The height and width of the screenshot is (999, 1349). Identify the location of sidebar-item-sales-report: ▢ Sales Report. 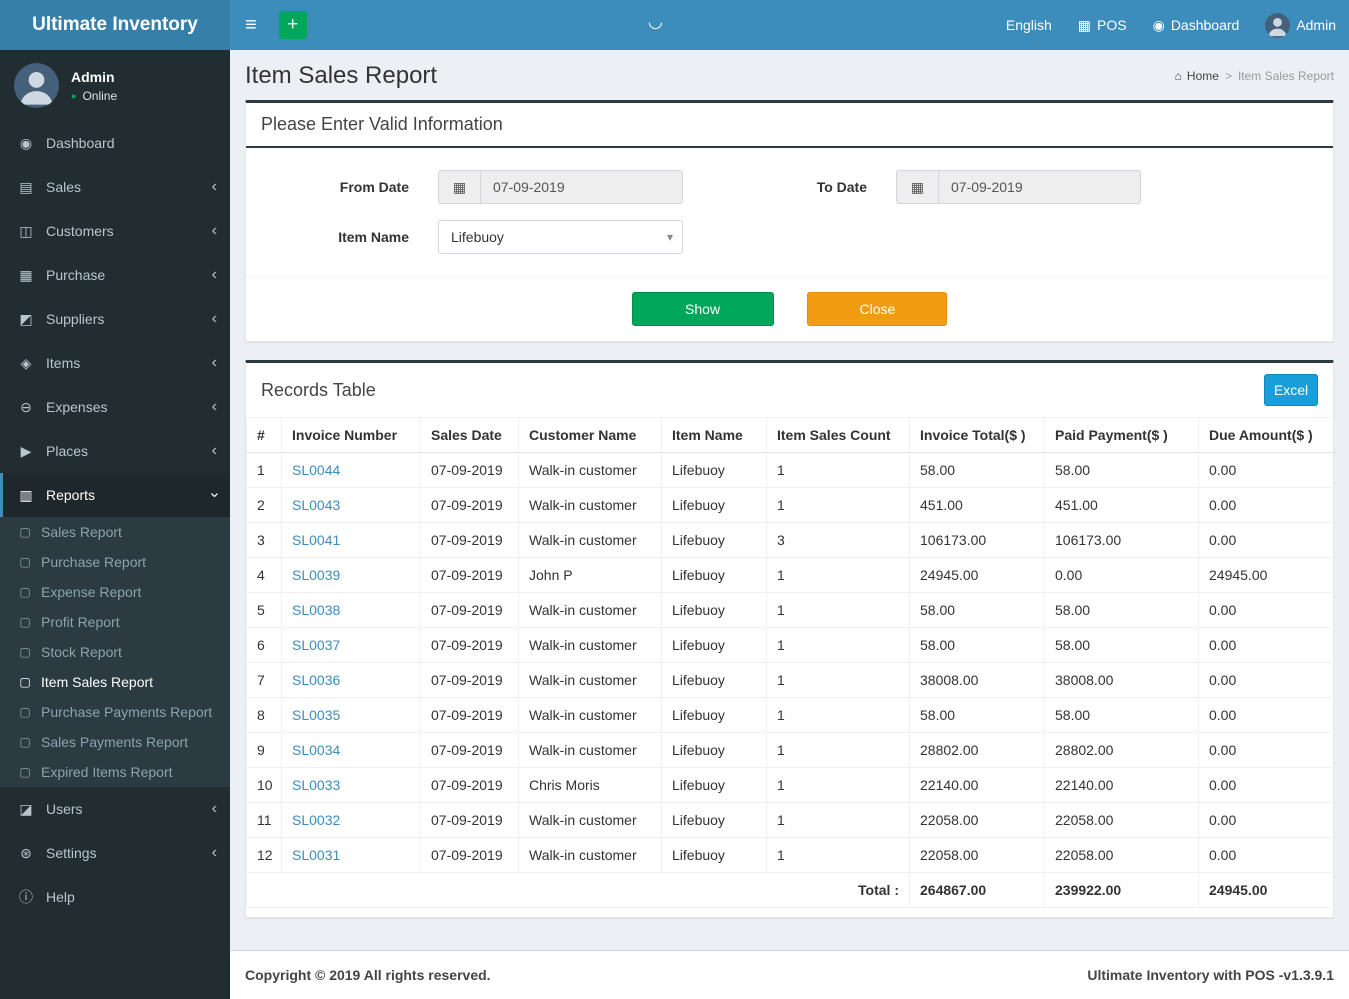
(115, 532).